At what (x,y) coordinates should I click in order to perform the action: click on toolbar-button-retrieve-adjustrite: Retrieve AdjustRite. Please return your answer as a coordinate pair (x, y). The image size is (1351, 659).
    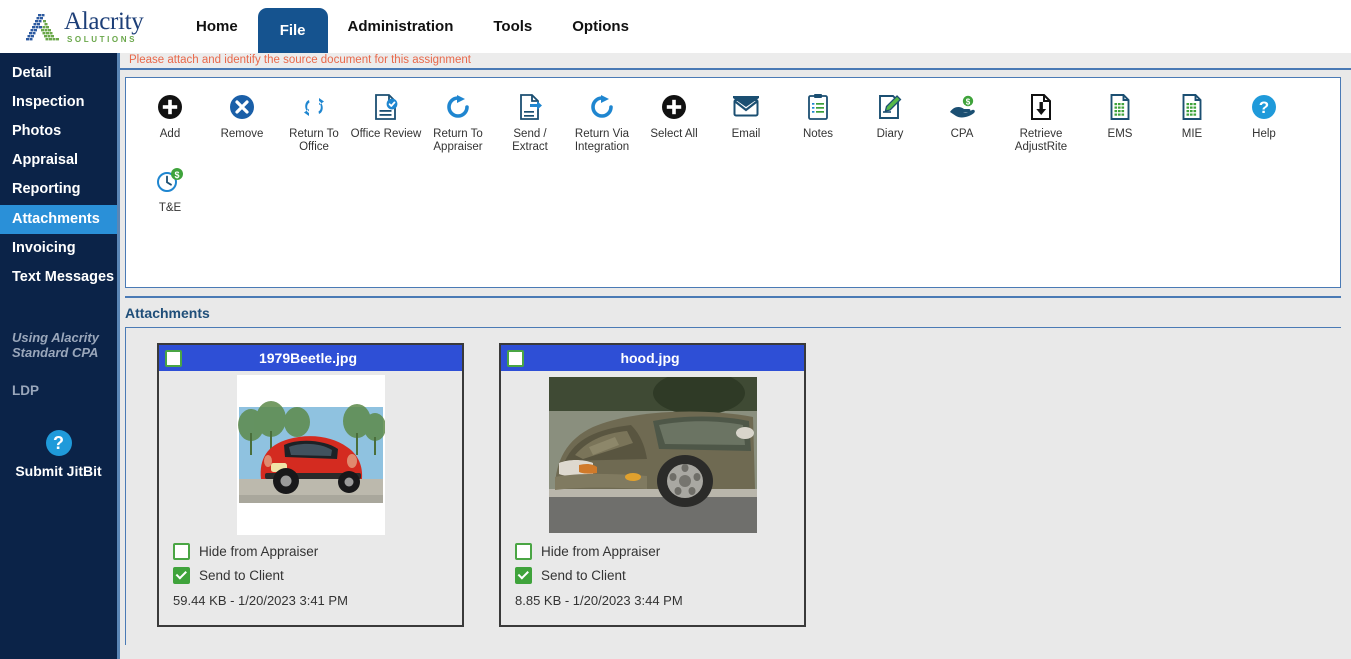
    Looking at the image, I should click on (1041, 122).